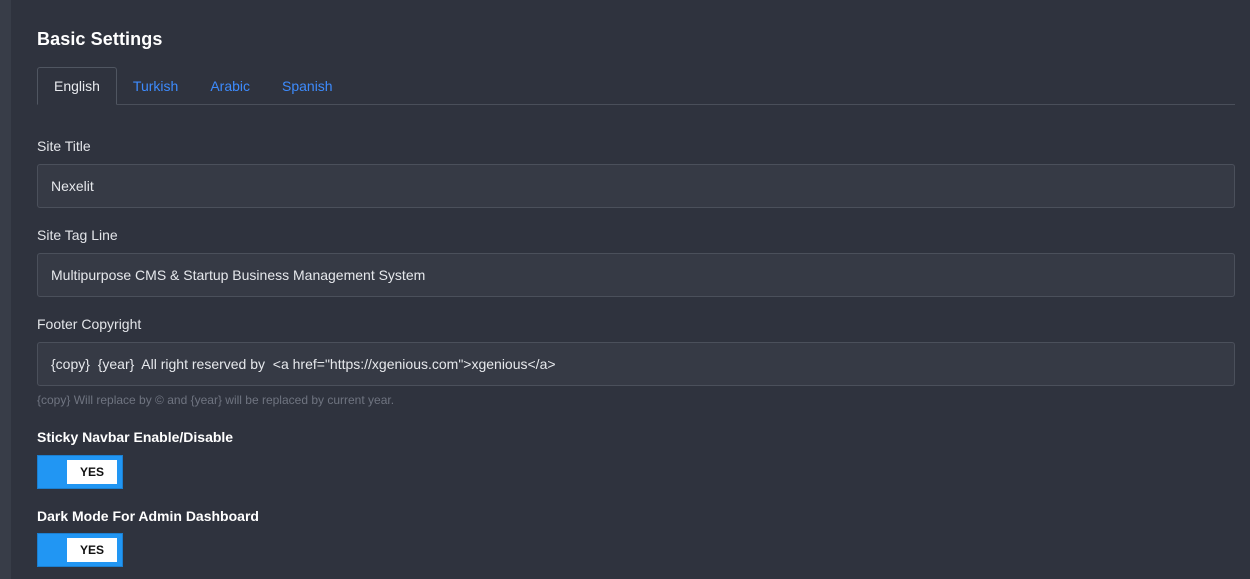 This screenshot has width=1250, height=579. What do you see at coordinates (230, 85) in the screenshot?
I see `tab-arabic: Arabic` at bounding box center [230, 85].